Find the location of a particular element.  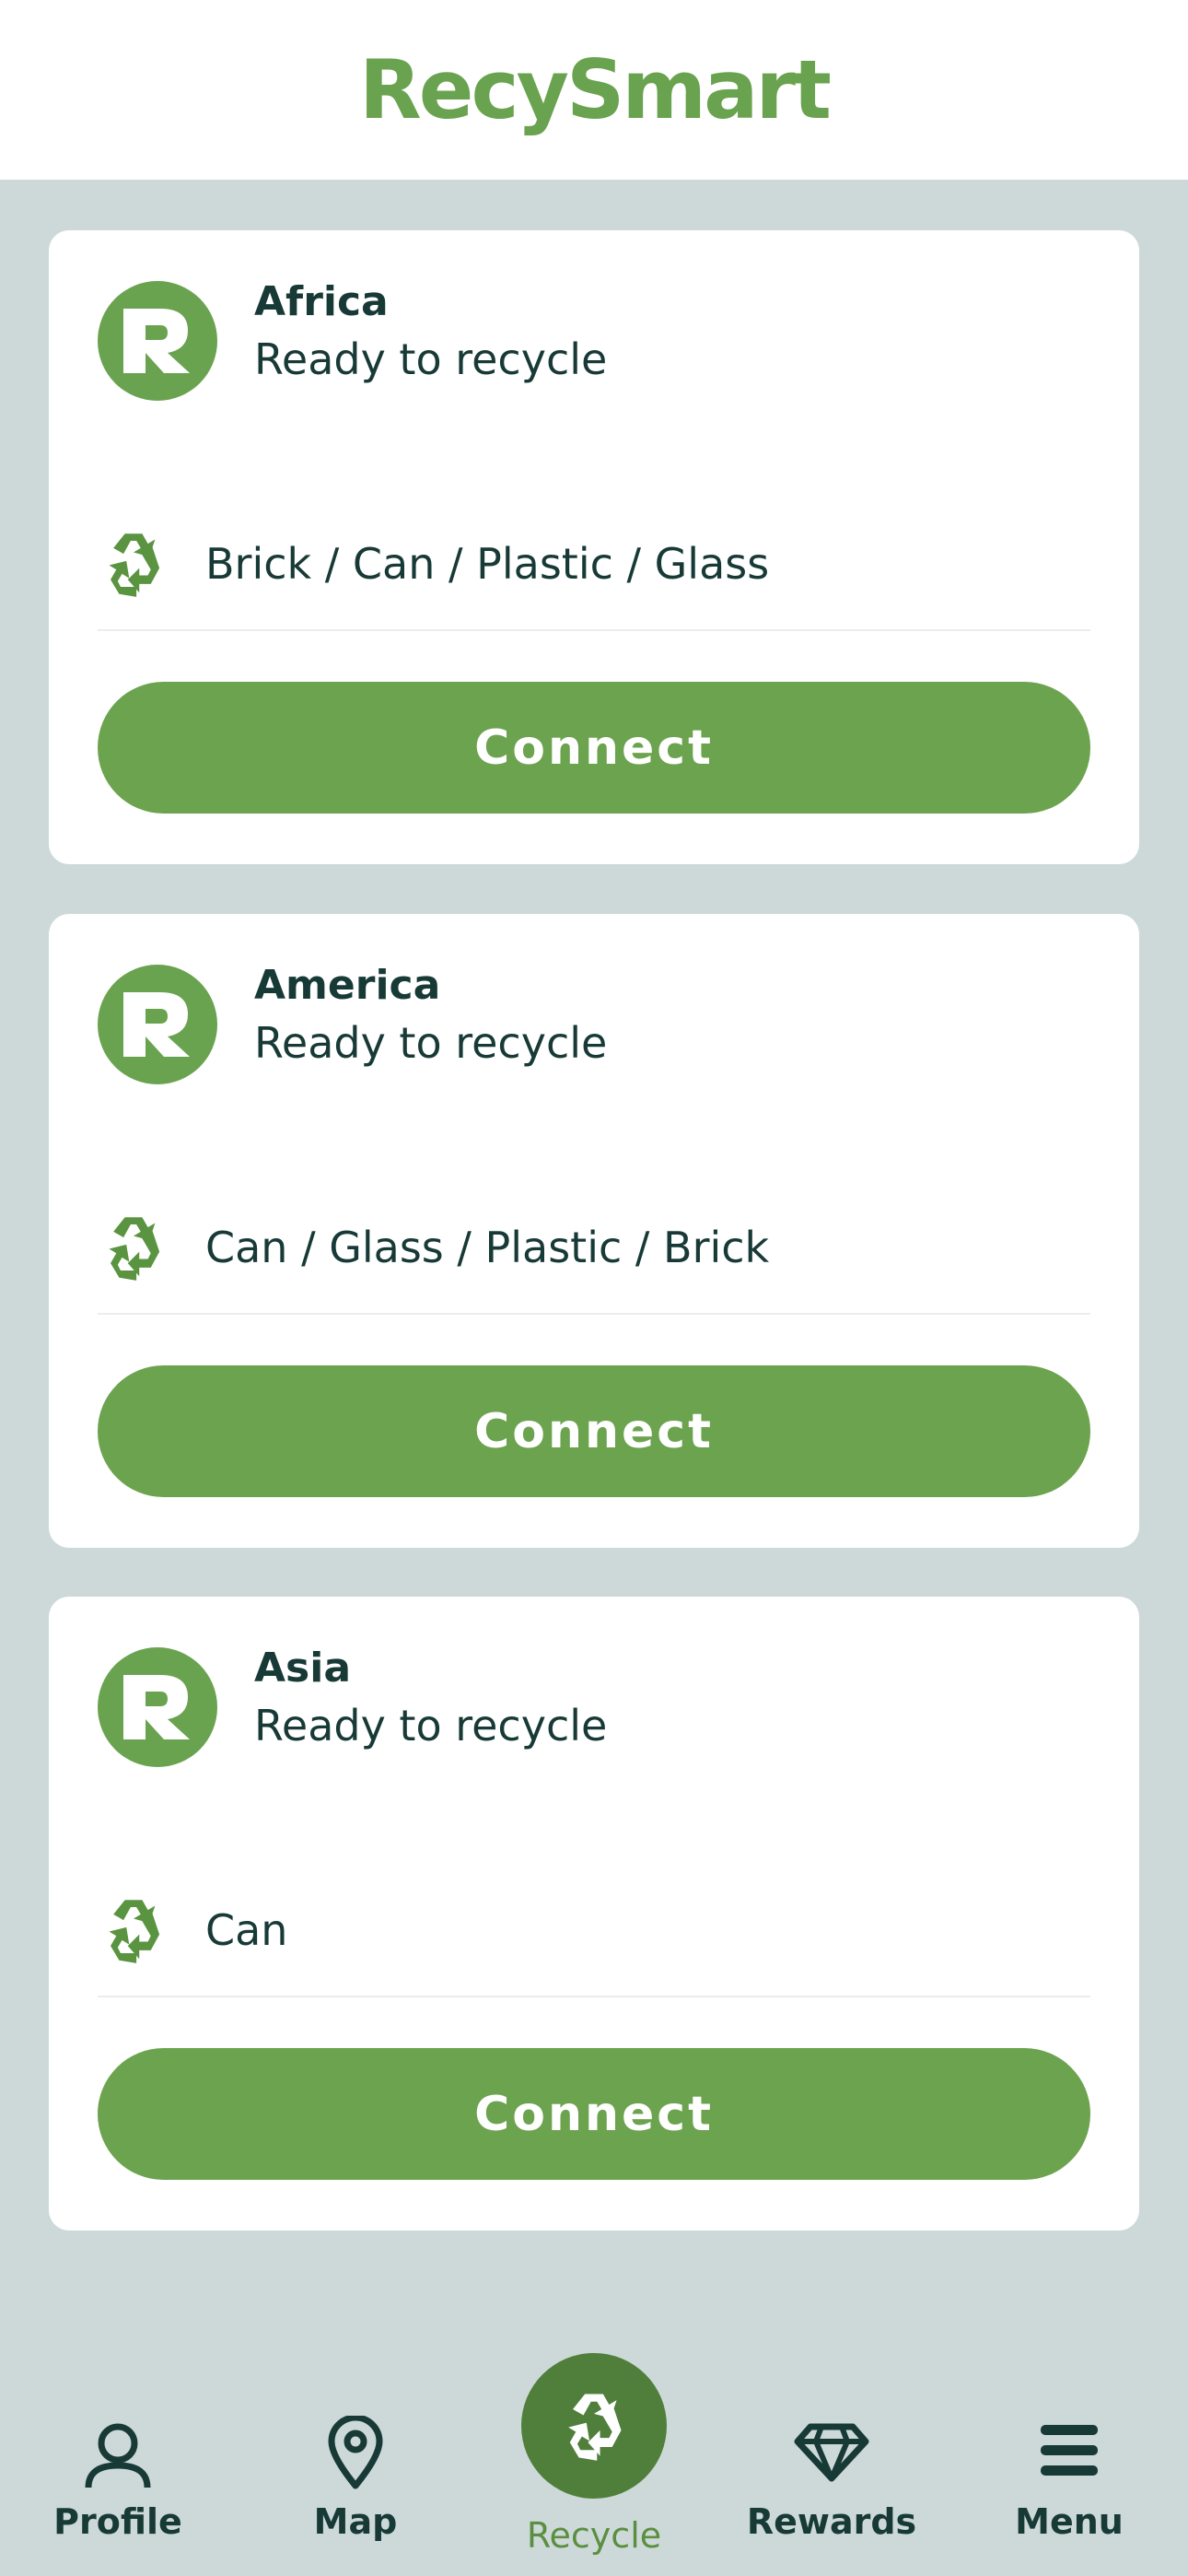

nav-item-menu: Menu is located at coordinates (1069, 2453).